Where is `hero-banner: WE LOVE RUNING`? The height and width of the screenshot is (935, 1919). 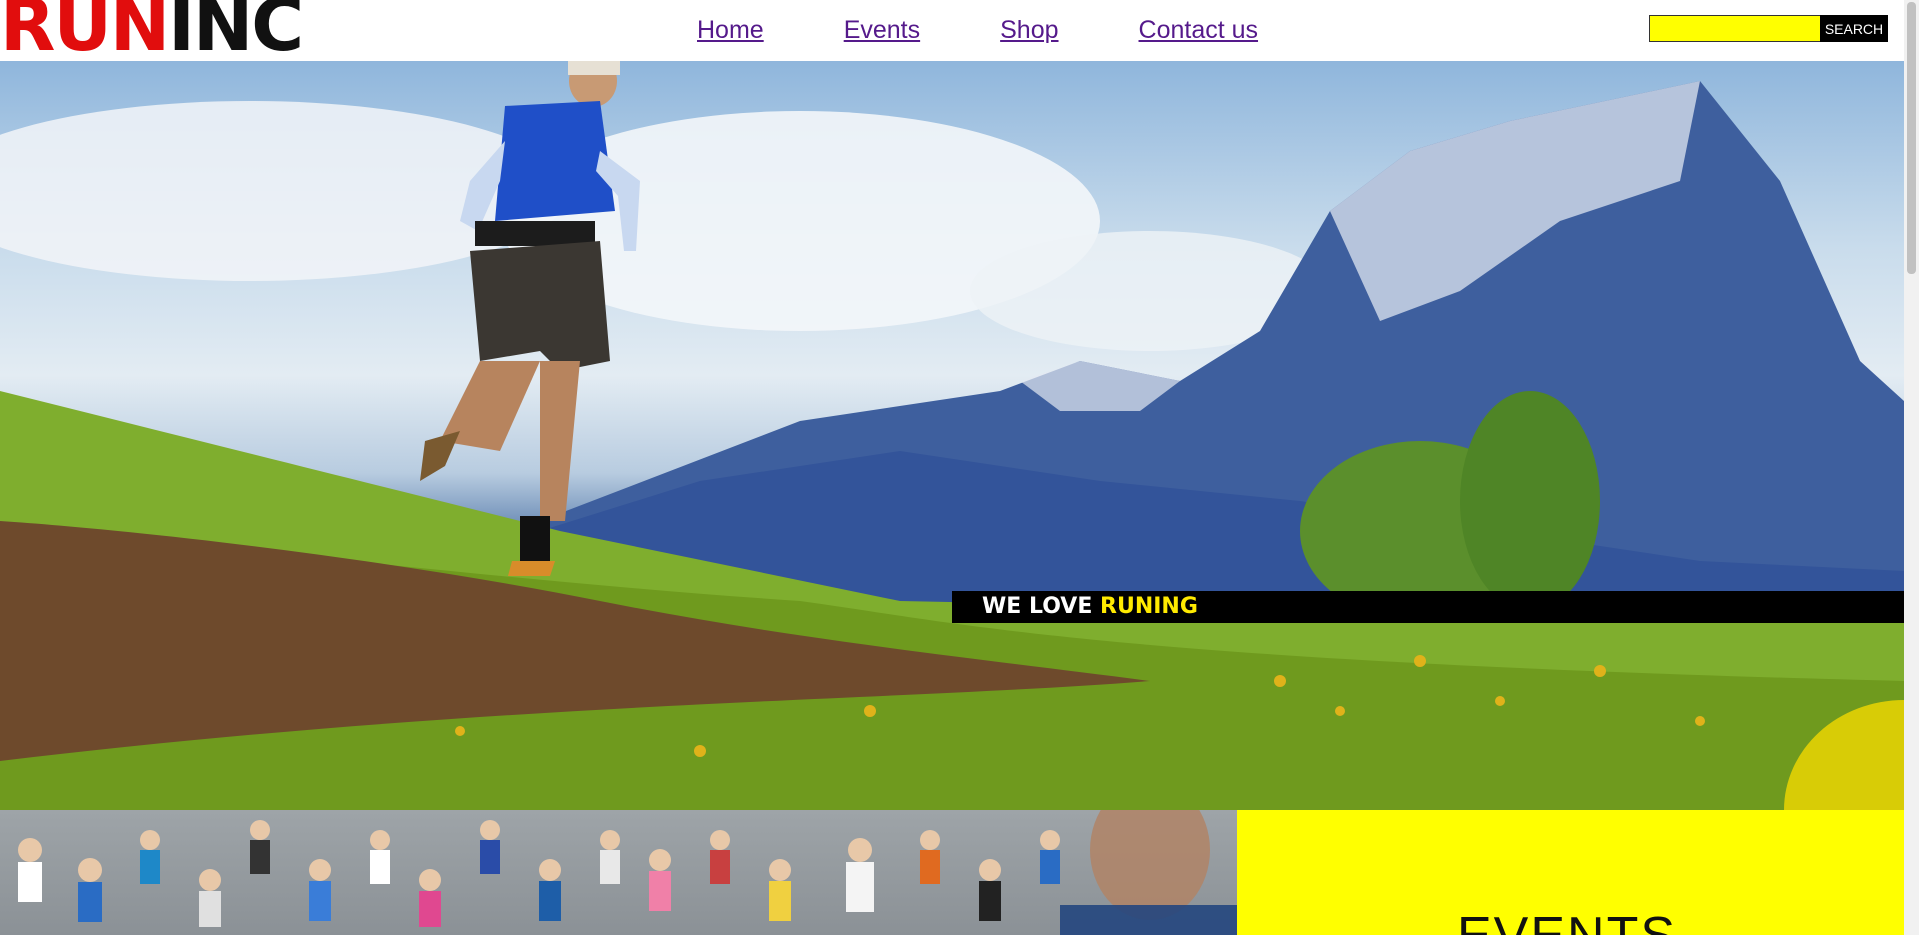 hero-banner: WE LOVE RUNING is located at coordinates (1428, 607).